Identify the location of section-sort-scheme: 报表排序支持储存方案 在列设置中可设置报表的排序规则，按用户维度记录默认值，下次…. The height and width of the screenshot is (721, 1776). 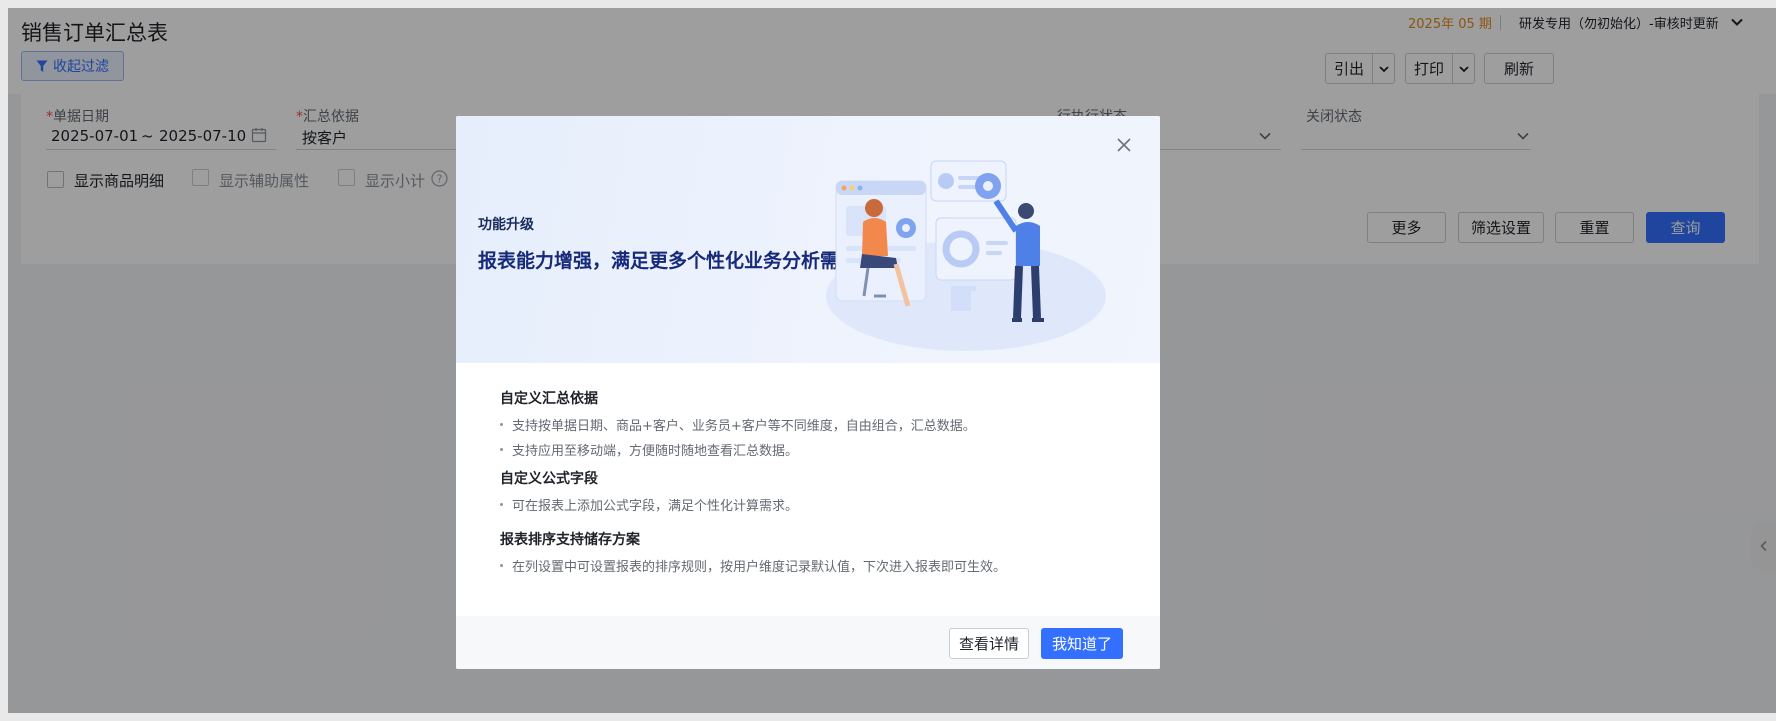
(810, 555).